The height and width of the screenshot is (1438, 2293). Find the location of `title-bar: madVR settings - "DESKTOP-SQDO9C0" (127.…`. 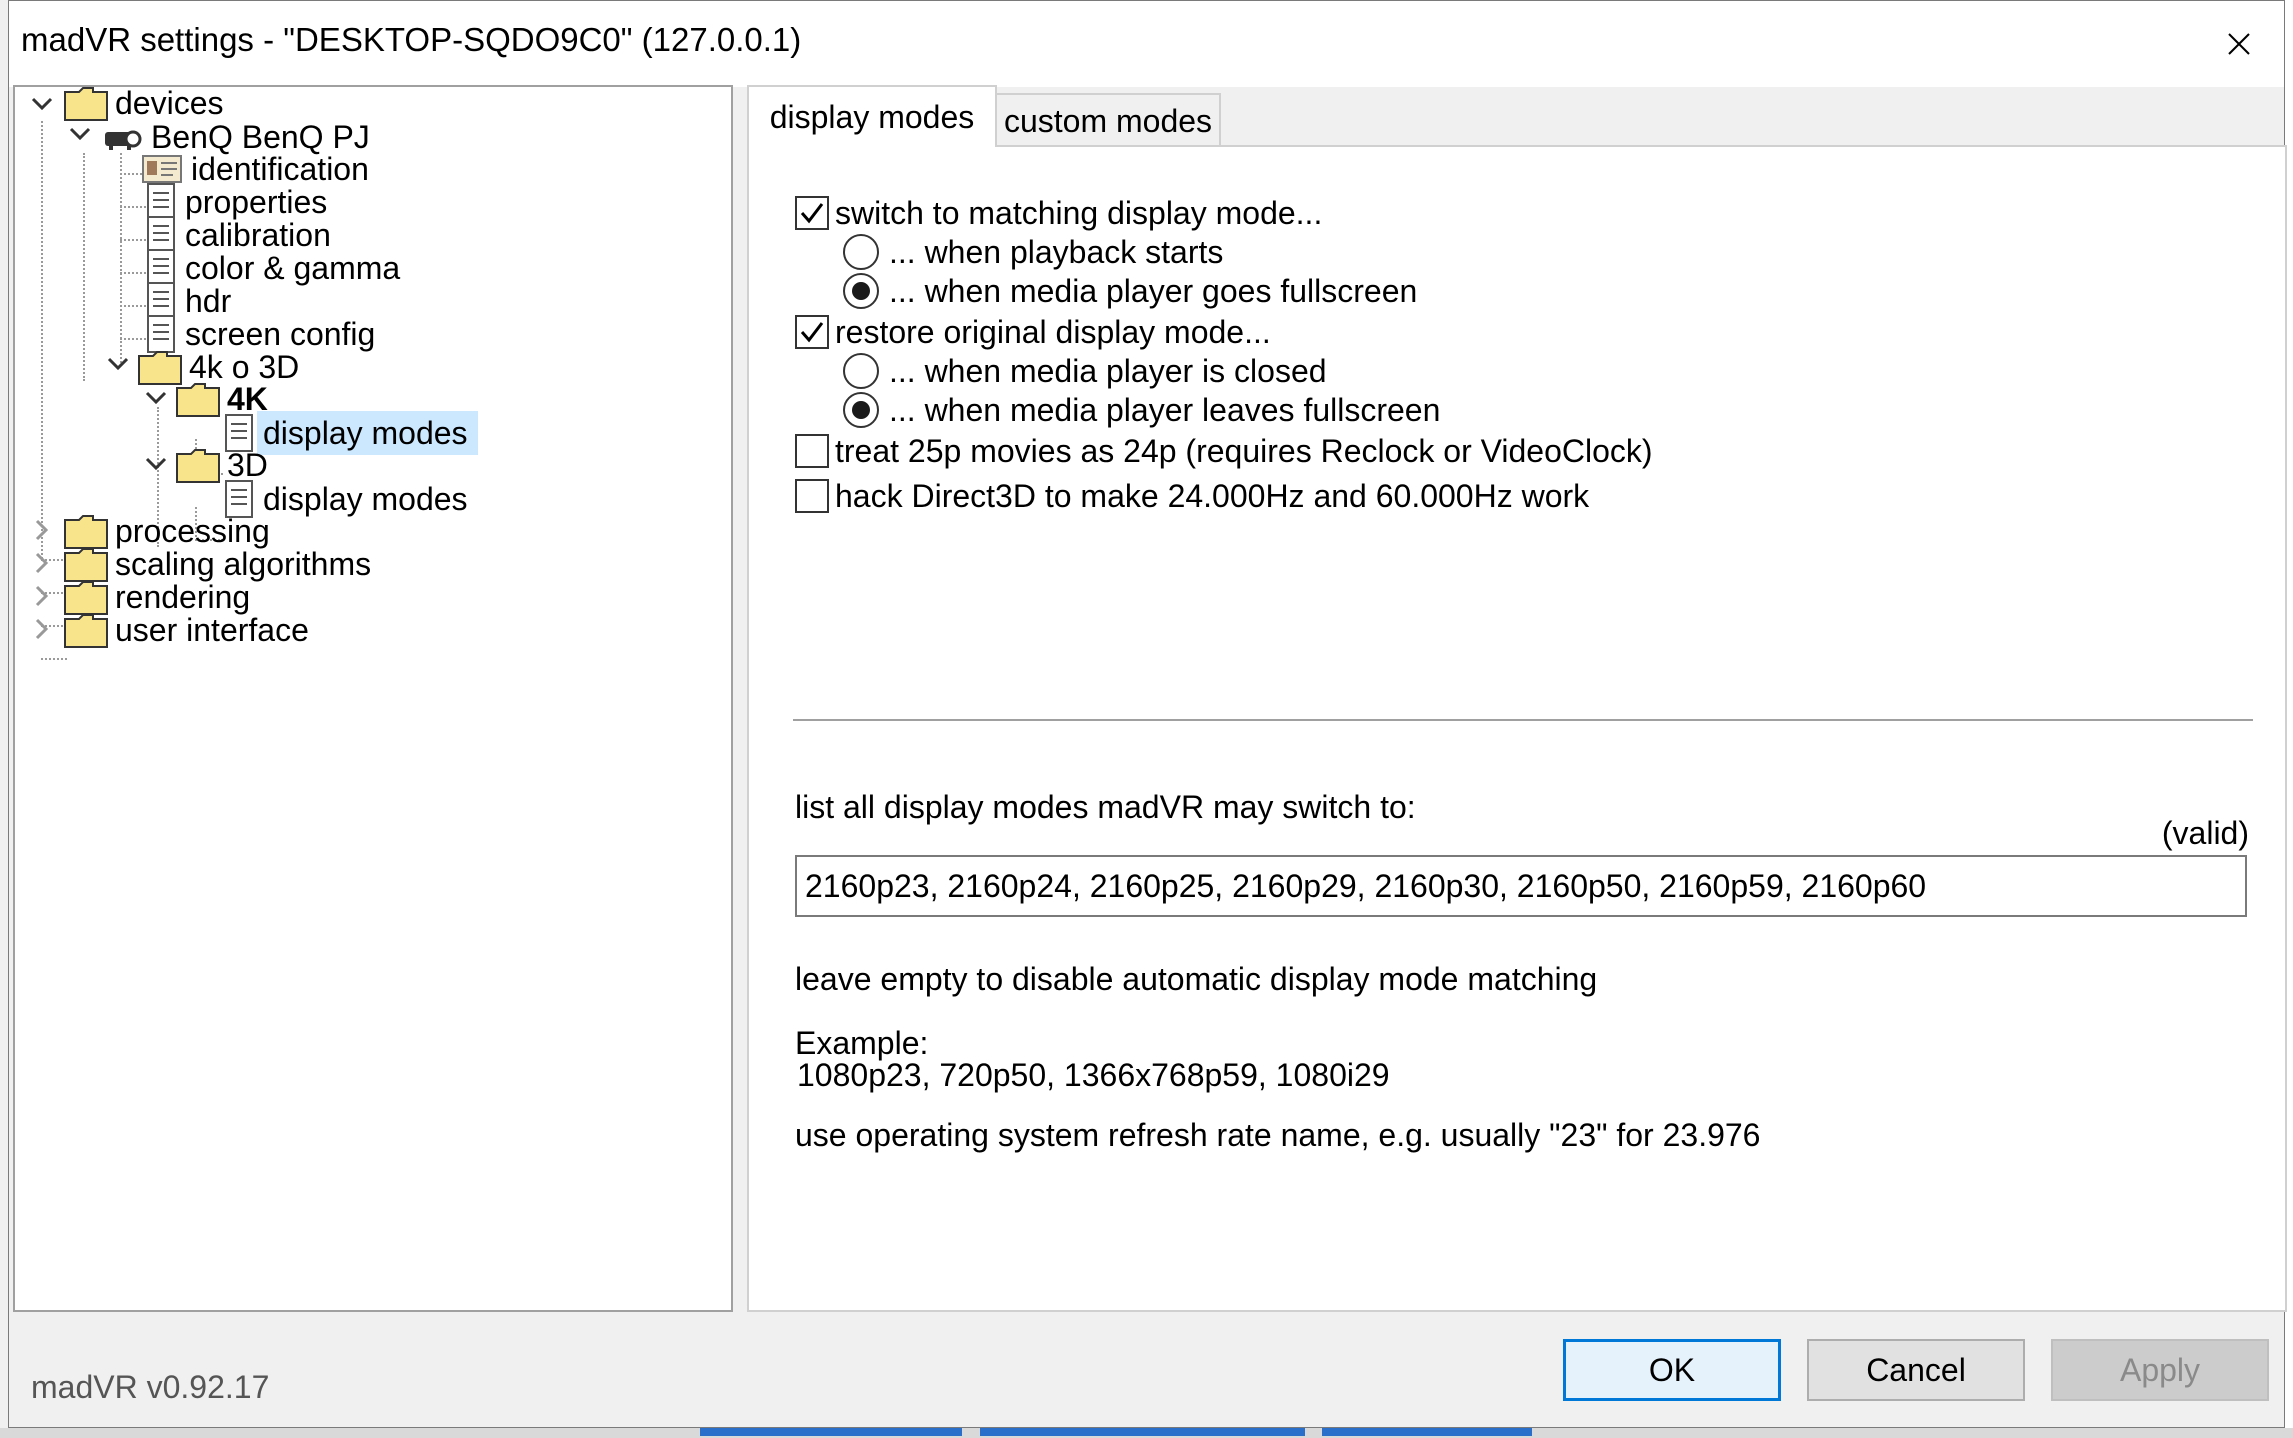

title-bar: madVR settings - "DESKTOP-SQDO9C0" (127.… is located at coordinates (1146, 44).